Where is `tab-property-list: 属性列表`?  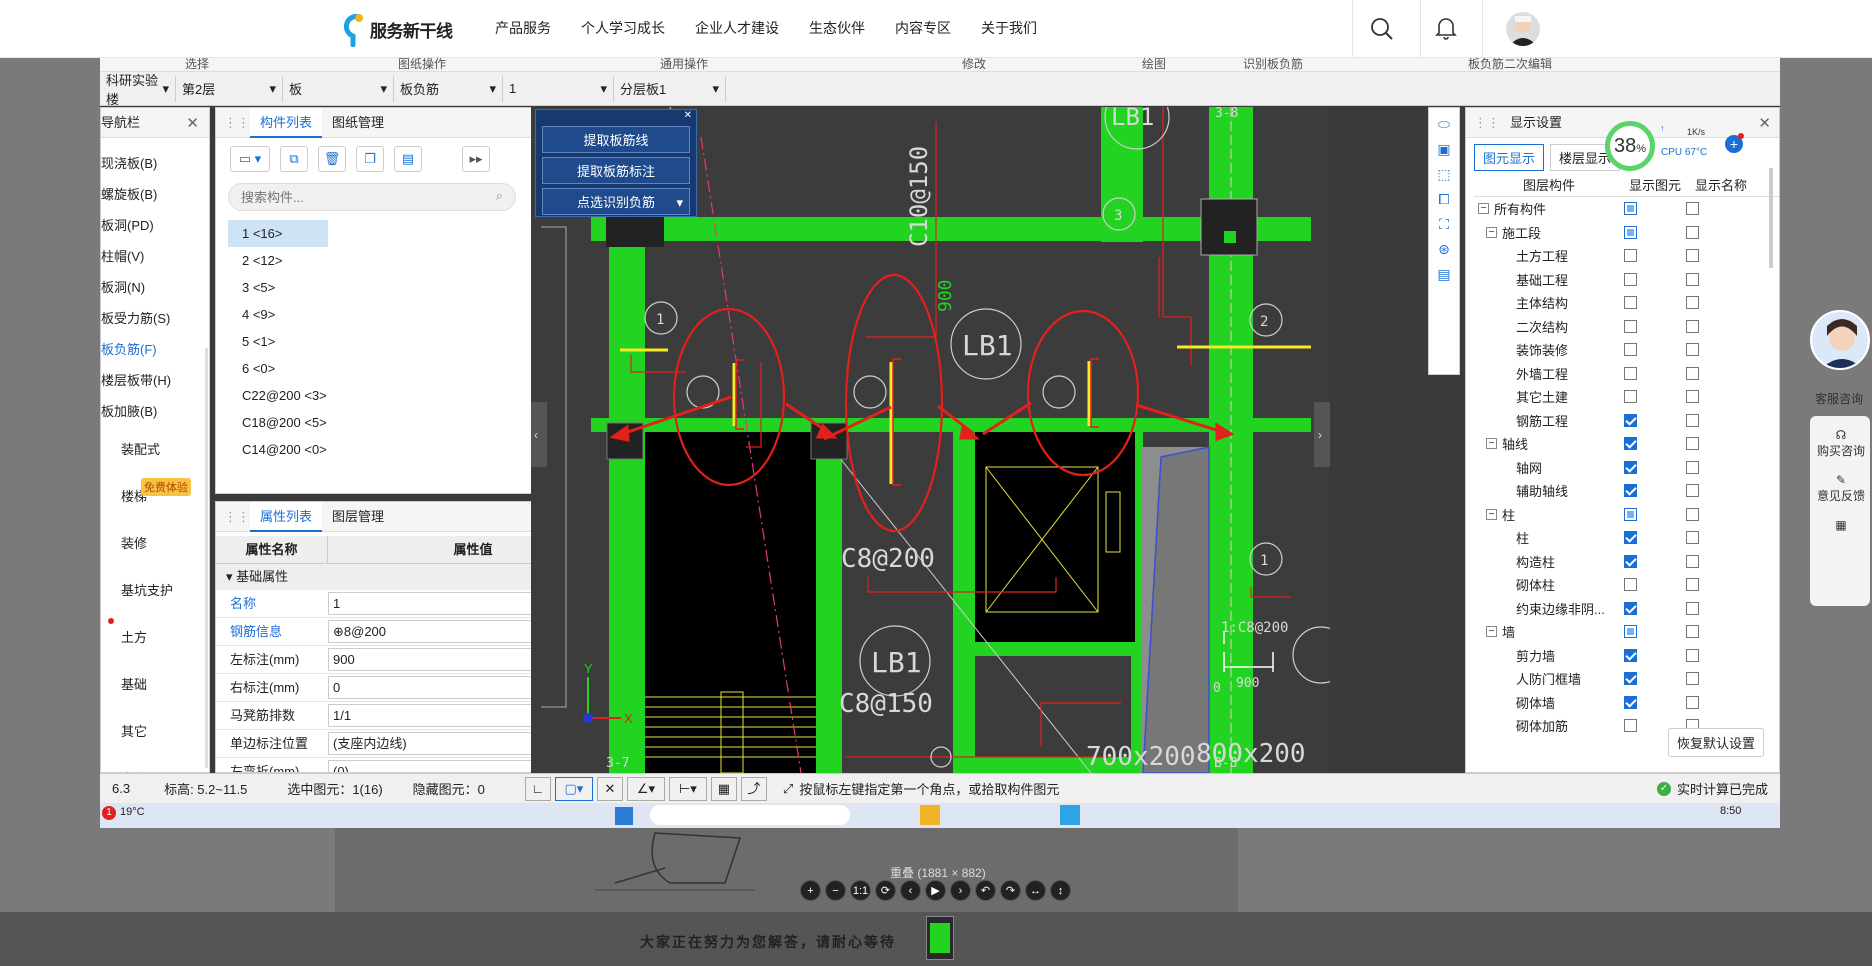 tab-property-list: 属性列表 is located at coordinates (286, 517).